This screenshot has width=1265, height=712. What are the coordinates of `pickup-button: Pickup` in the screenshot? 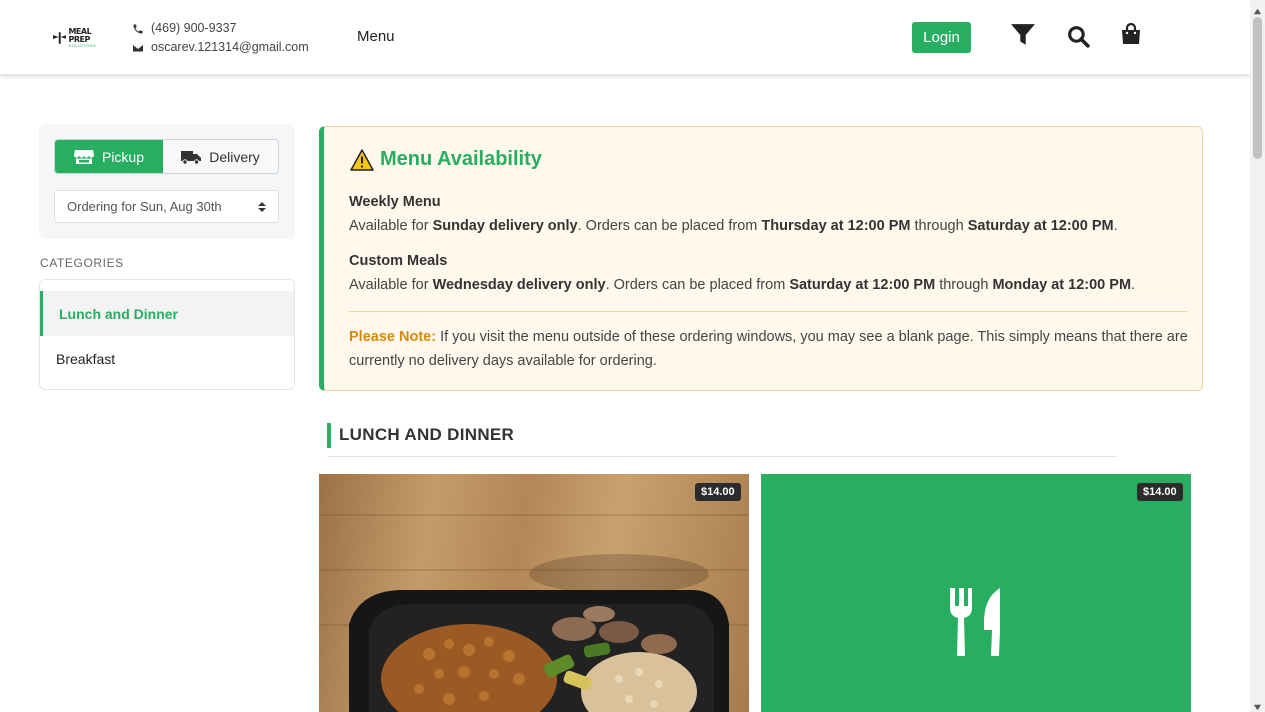 It's located at (109, 156).